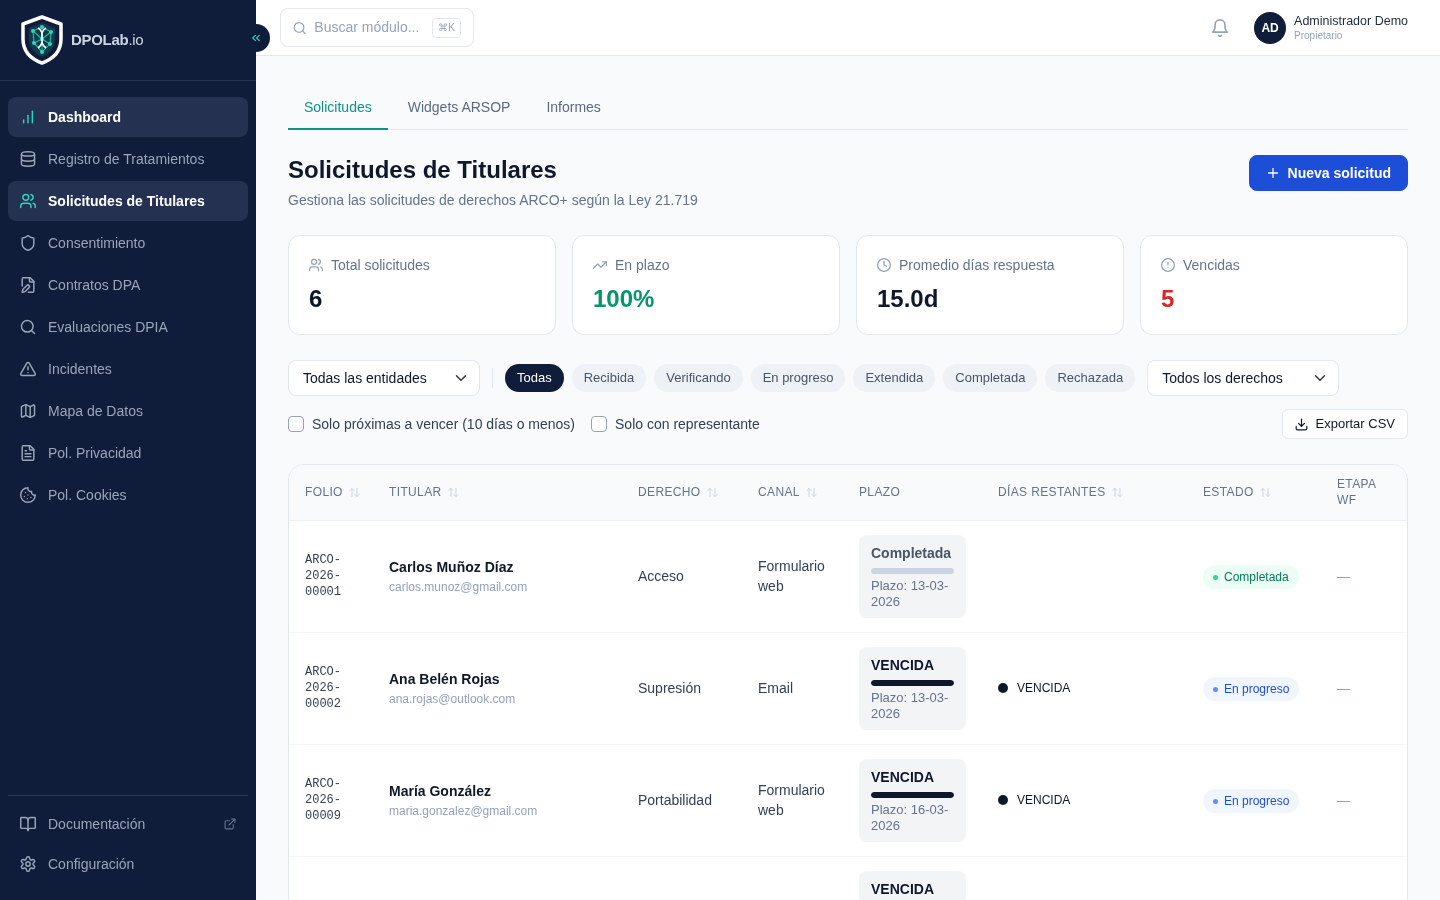 This screenshot has height=900, width=1440. I want to click on holder-email: carlos.munoz@gmail.com, so click(459, 587).